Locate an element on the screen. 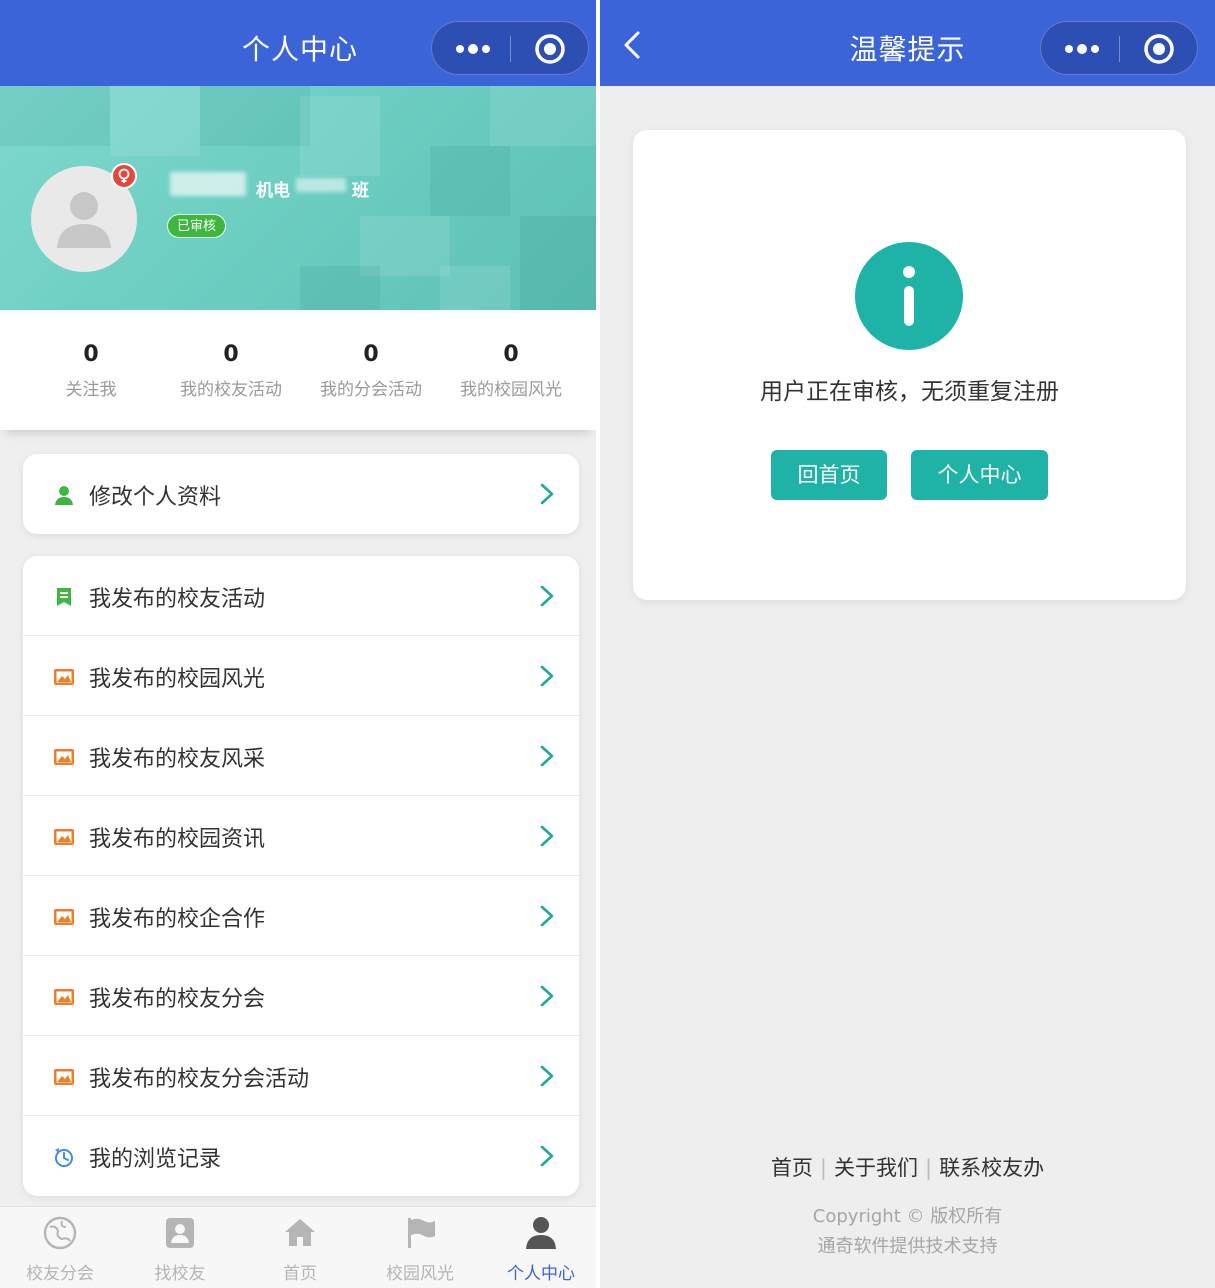  user-icon is located at coordinates (64, 495).